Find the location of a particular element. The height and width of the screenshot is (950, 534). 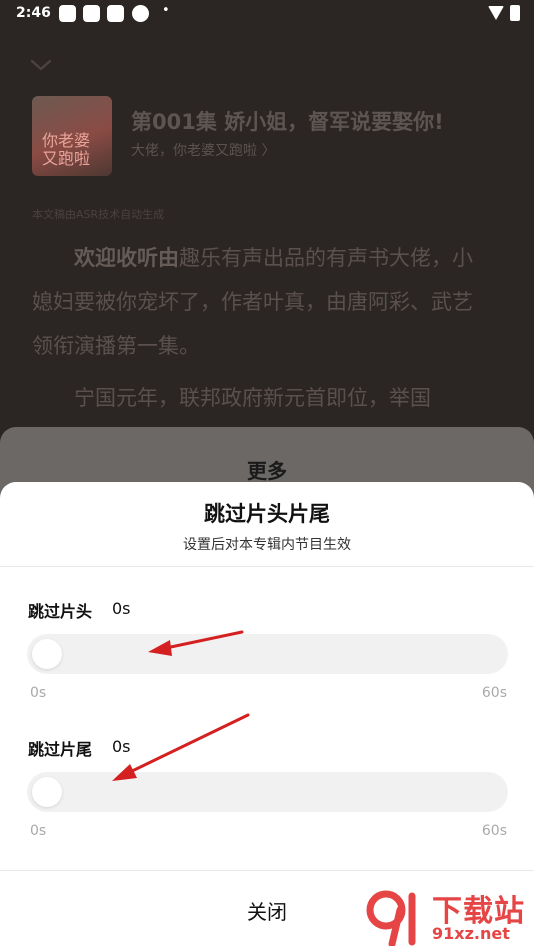

episode-title: 第001集 娇小姐，督军说要娶你! is located at coordinates (287, 122).